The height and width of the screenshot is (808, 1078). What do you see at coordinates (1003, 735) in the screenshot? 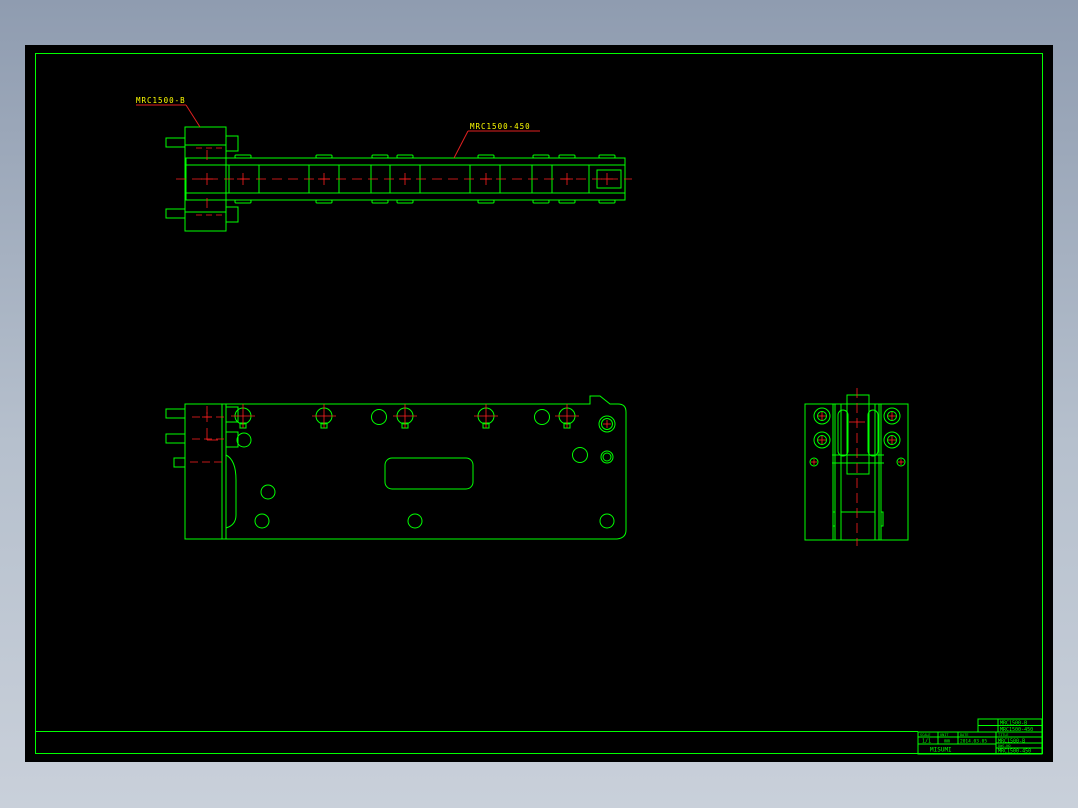
I see `header-title: TITLE` at bounding box center [1003, 735].